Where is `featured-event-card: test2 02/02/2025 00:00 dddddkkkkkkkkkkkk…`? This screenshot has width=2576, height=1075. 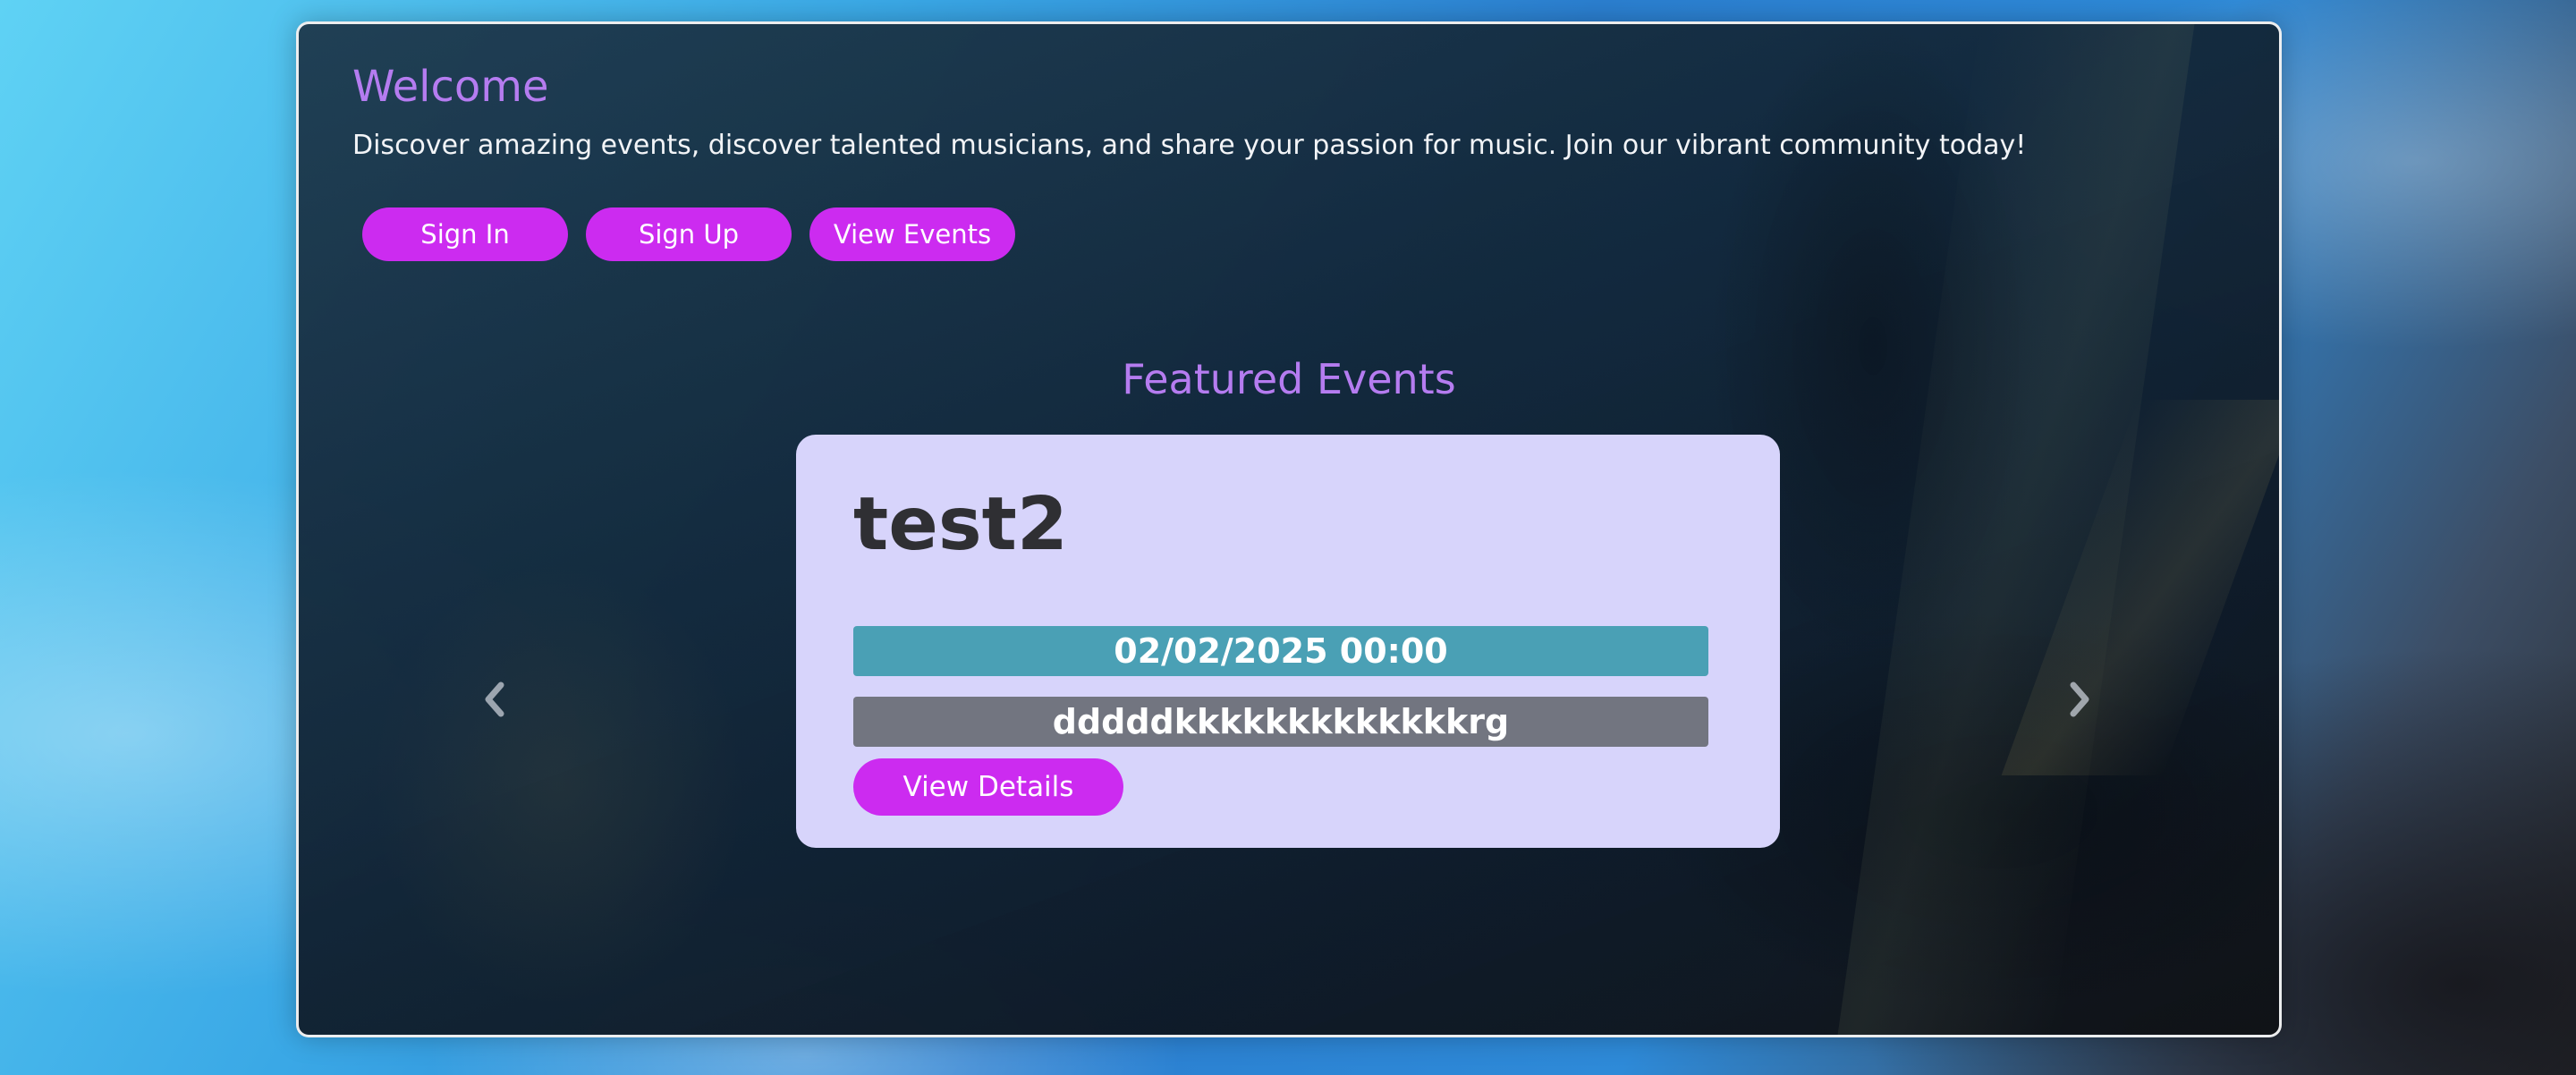 featured-event-card: test2 02/02/2025 00:00 dddddkkkkkkkkkkkk… is located at coordinates (1288, 641).